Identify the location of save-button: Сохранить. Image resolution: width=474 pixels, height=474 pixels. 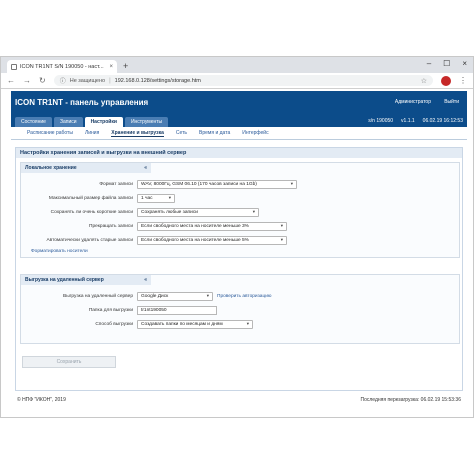
(69, 362).